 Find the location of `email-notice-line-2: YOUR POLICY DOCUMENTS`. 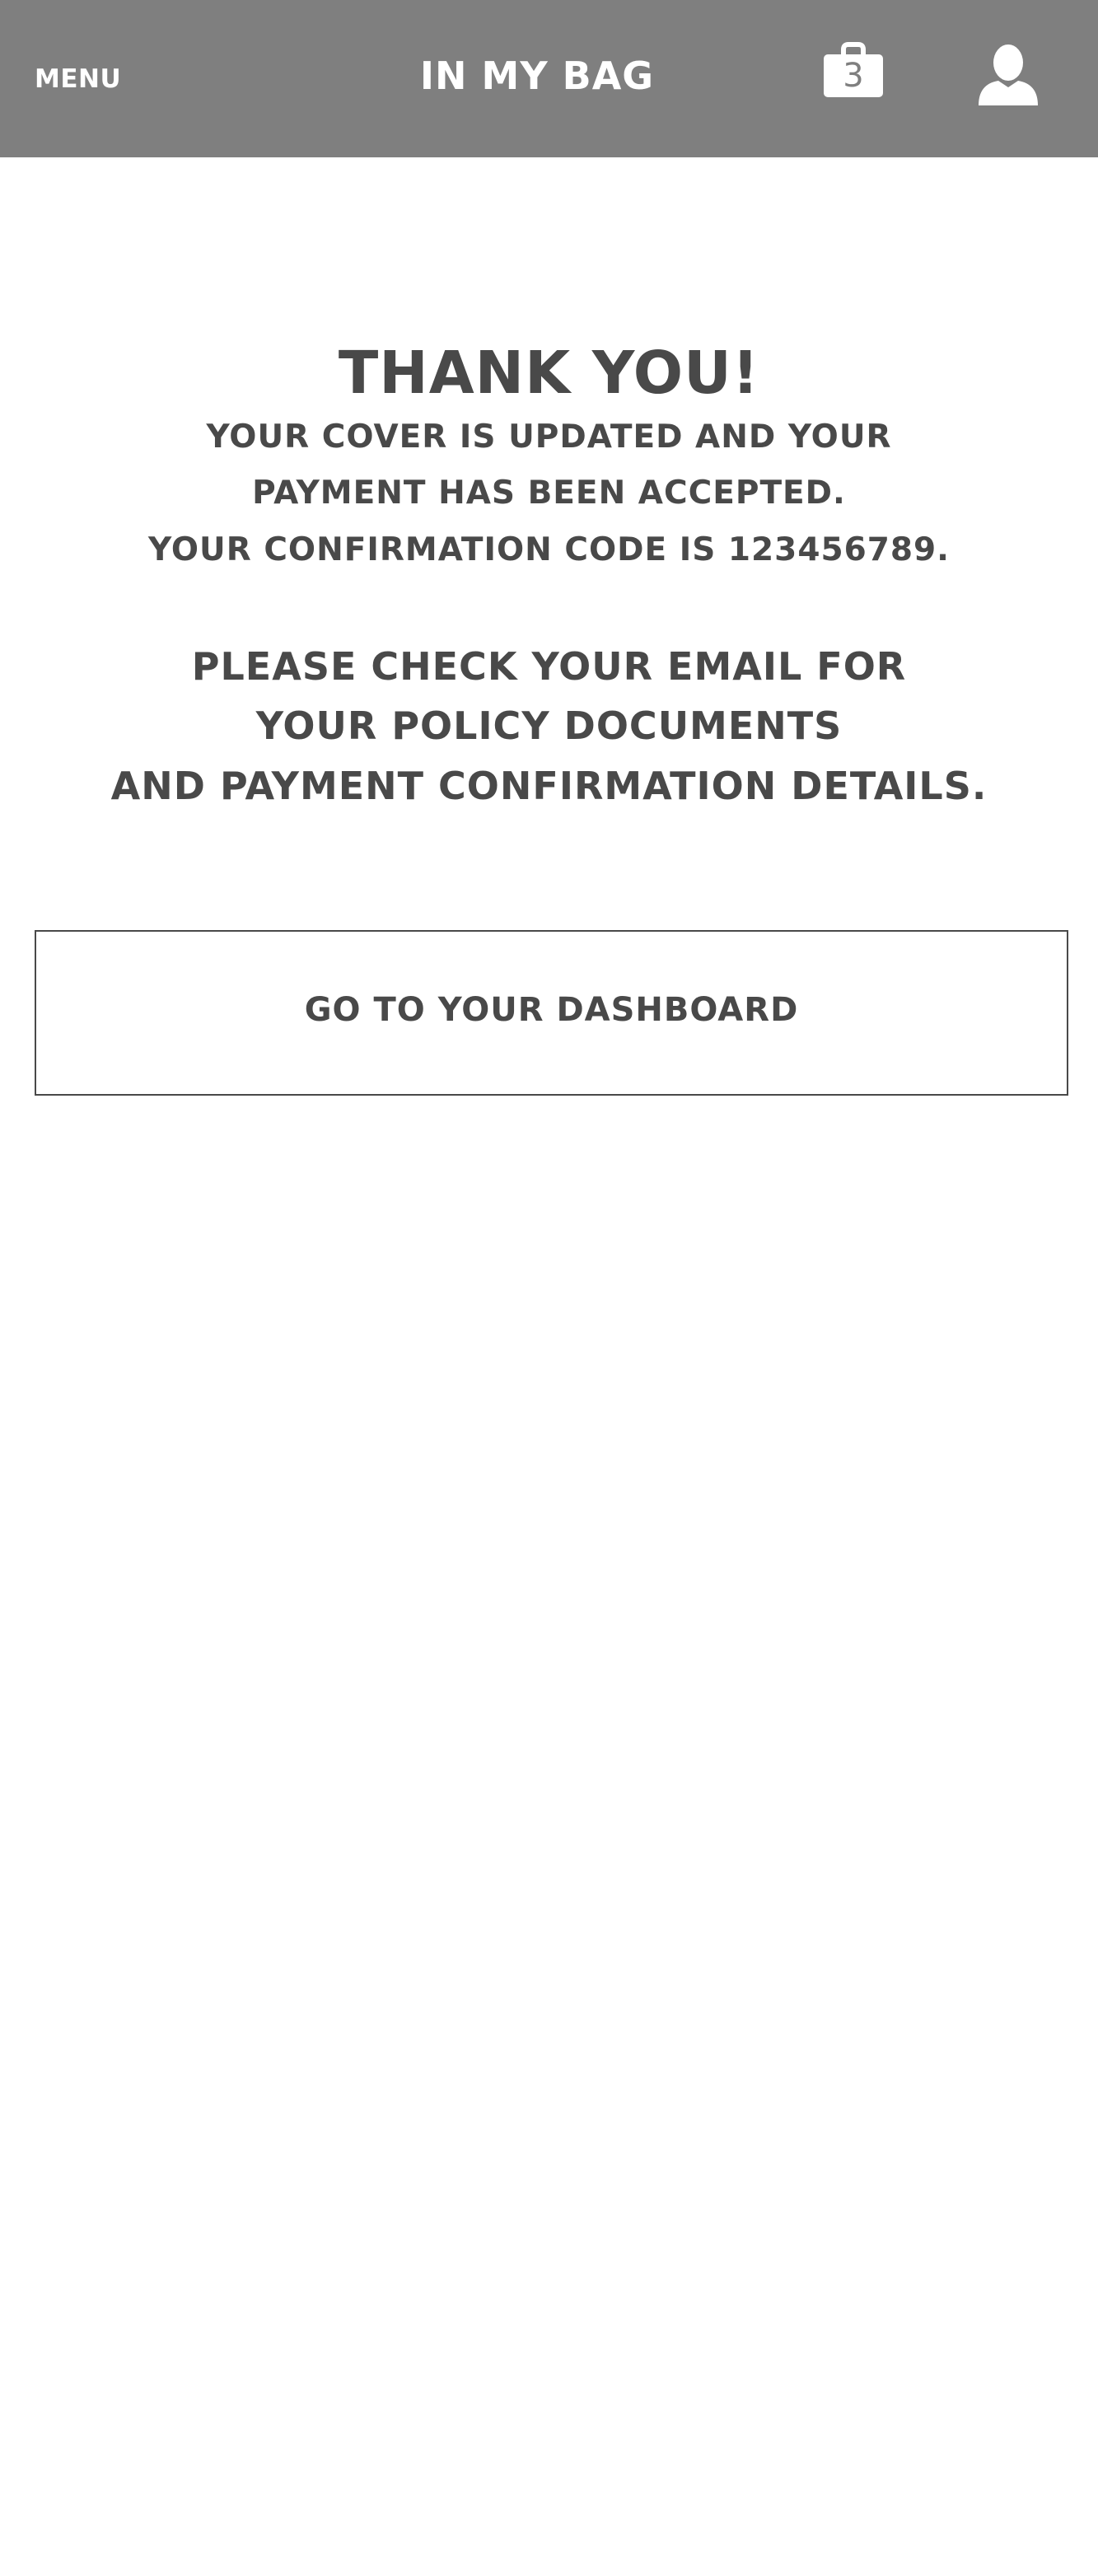

email-notice-line-2: YOUR POLICY DOCUMENTS is located at coordinates (549, 726).